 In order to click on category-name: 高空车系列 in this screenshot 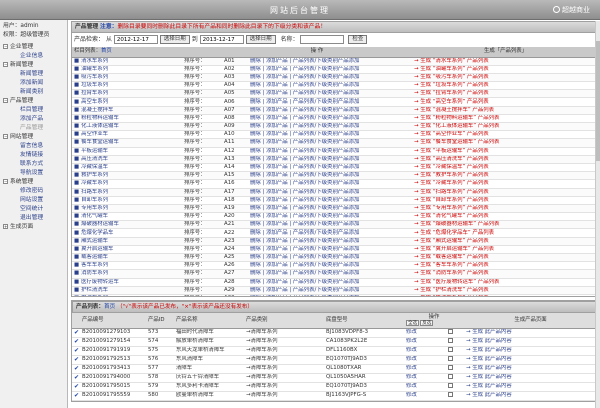, I will do `click(94, 102)`.